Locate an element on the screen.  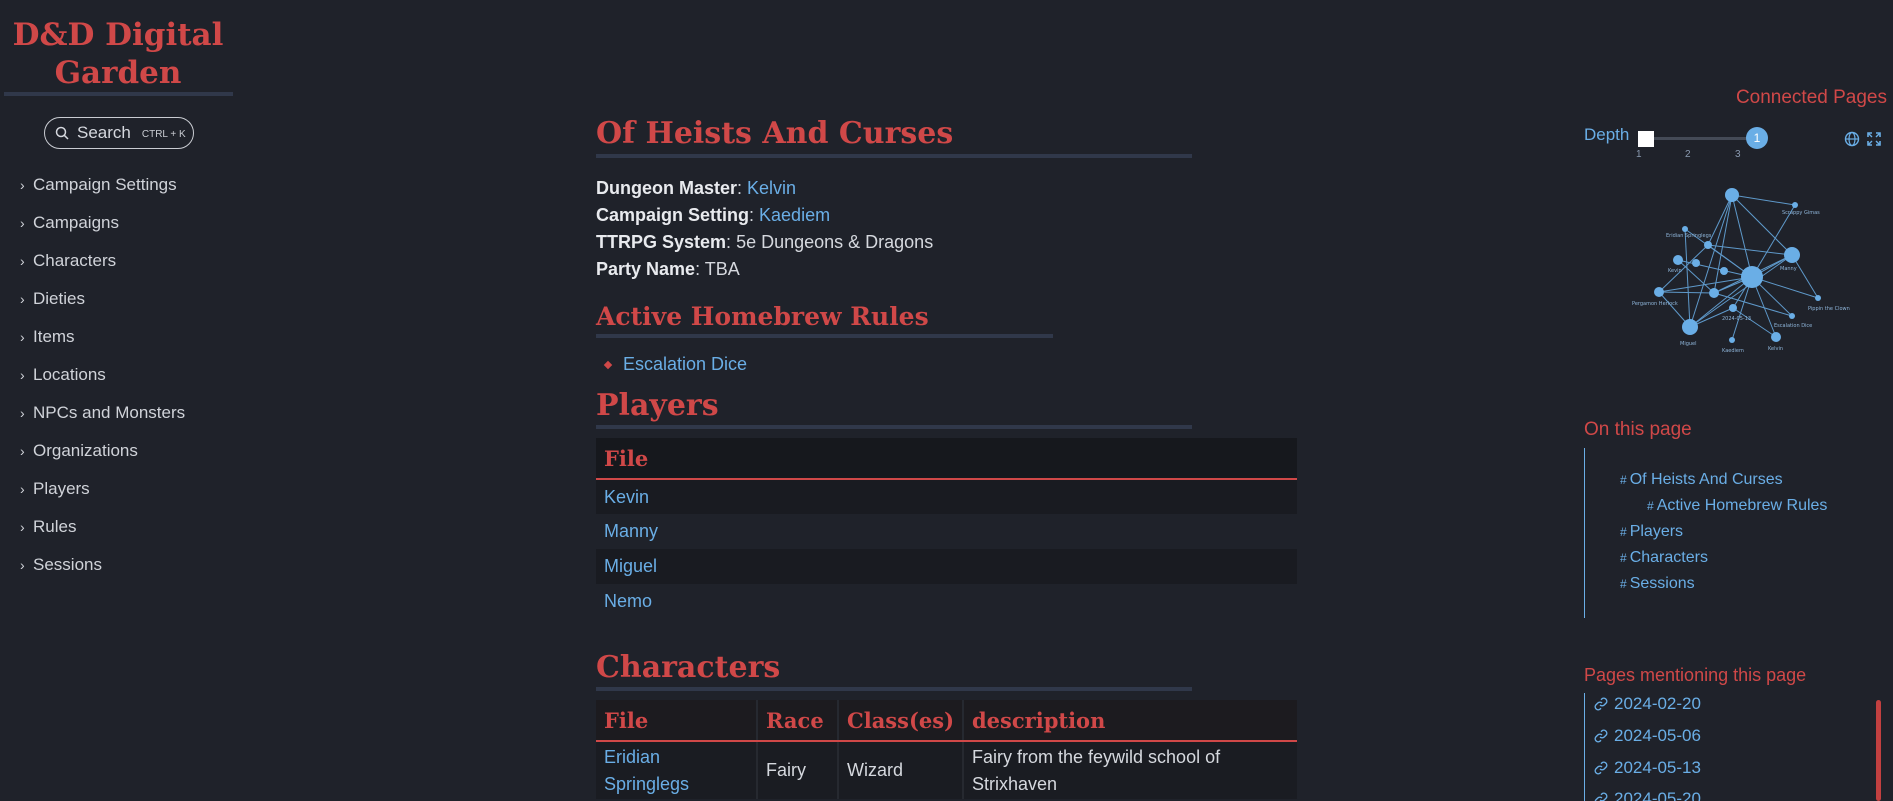
player-link: Kevin is located at coordinates (626, 497).